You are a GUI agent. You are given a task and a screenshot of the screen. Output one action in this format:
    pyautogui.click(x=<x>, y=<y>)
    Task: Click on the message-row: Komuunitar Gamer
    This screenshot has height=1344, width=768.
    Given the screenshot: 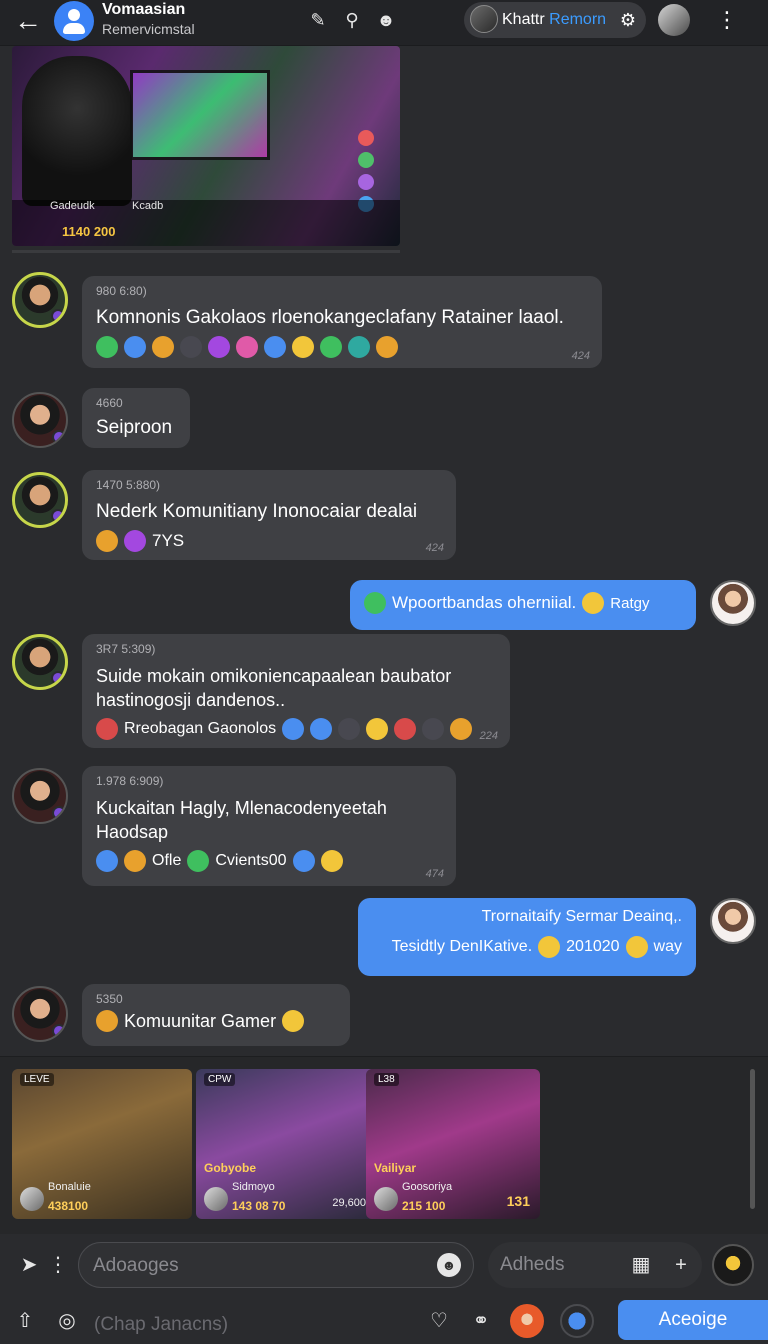 What is the action you would take?
    pyautogui.click(x=216, y=1021)
    